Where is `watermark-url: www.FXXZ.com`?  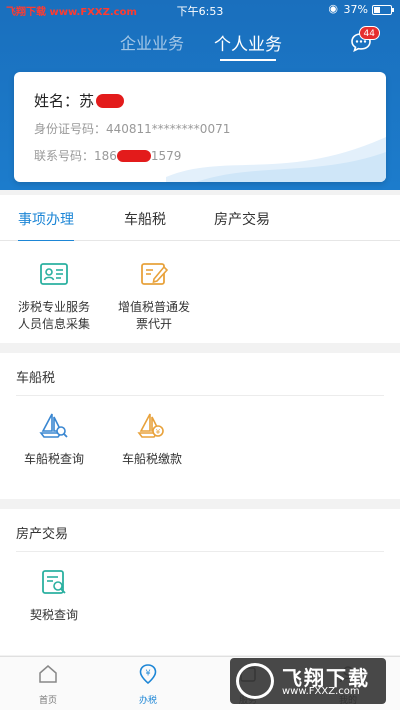 watermark-url: www.FXXZ.com is located at coordinates (321, 691).